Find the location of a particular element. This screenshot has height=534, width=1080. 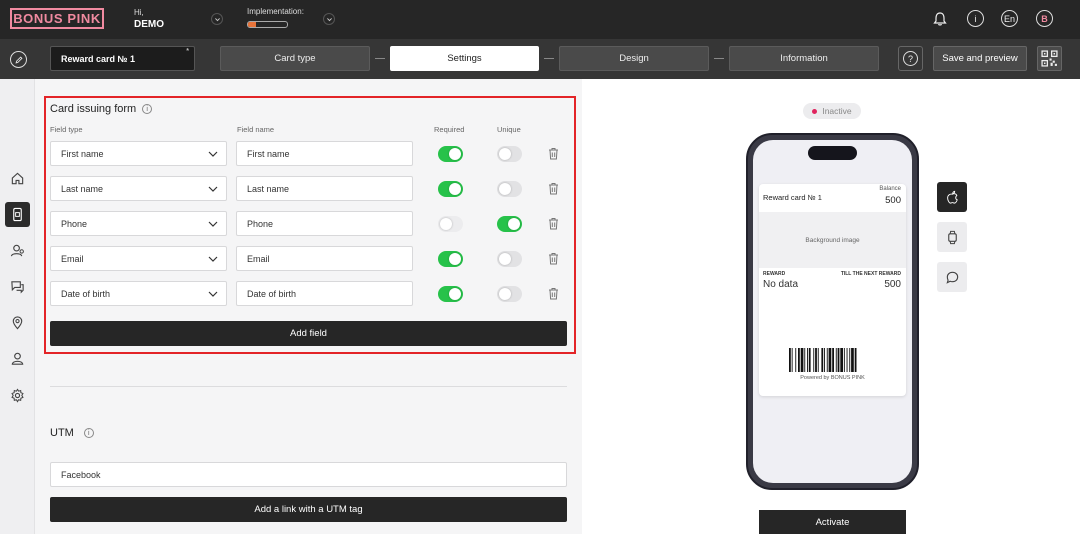

help-button: ? is located at coordinates (910, 58).